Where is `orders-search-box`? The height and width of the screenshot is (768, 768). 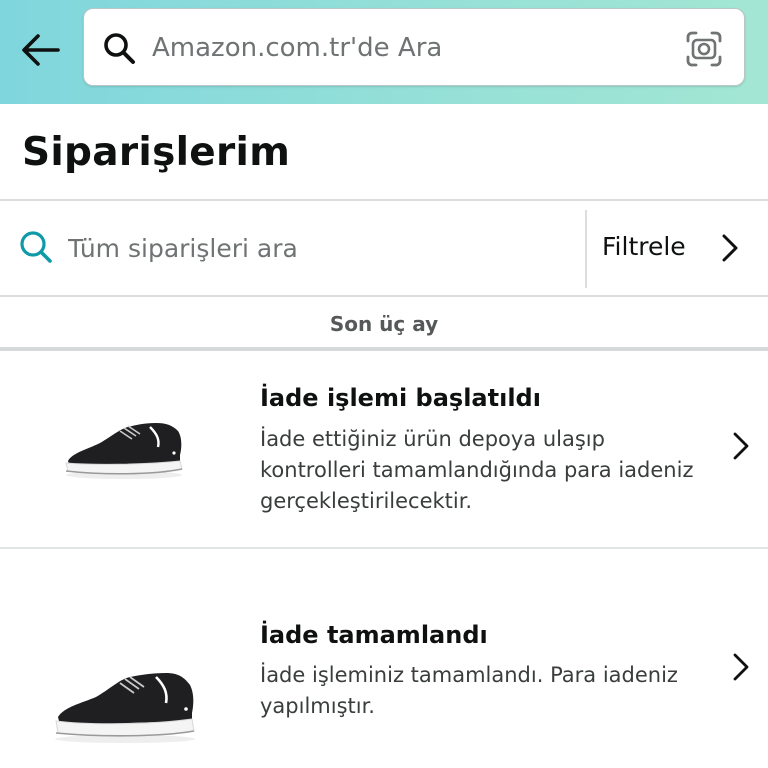 orders-search-box is located at coordinates (293, 248).